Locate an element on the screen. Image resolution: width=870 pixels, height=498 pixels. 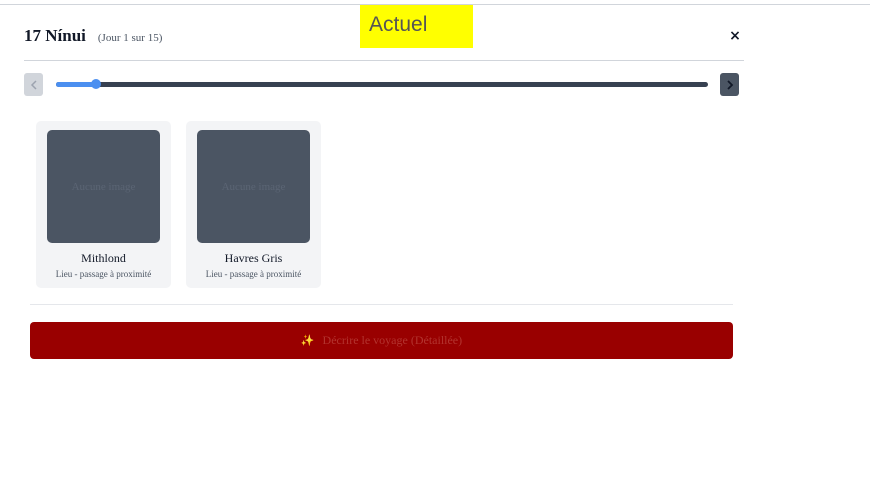
location-name: Mithlond is located at coordinates (103, 258).